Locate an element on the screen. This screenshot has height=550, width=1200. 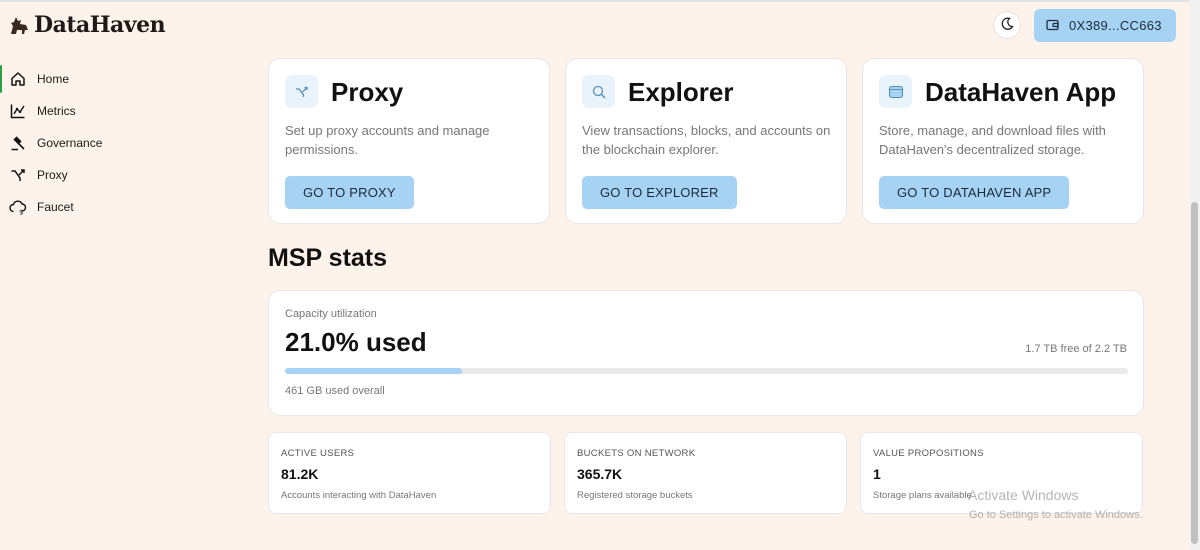
app-name: DataHaven is located at coordinates (100, 25).